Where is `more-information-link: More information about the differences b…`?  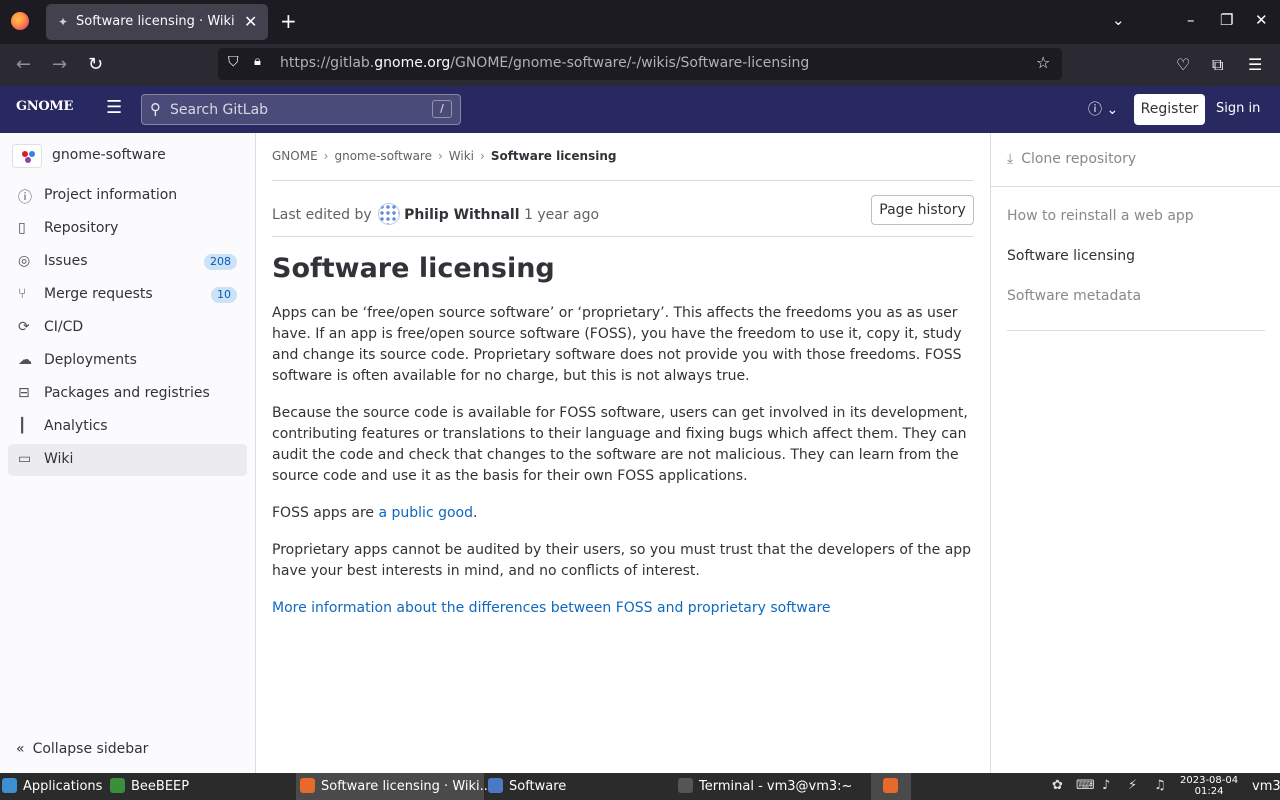
more-information-link: More information about the differences b… is located at coordinates (551, 608).